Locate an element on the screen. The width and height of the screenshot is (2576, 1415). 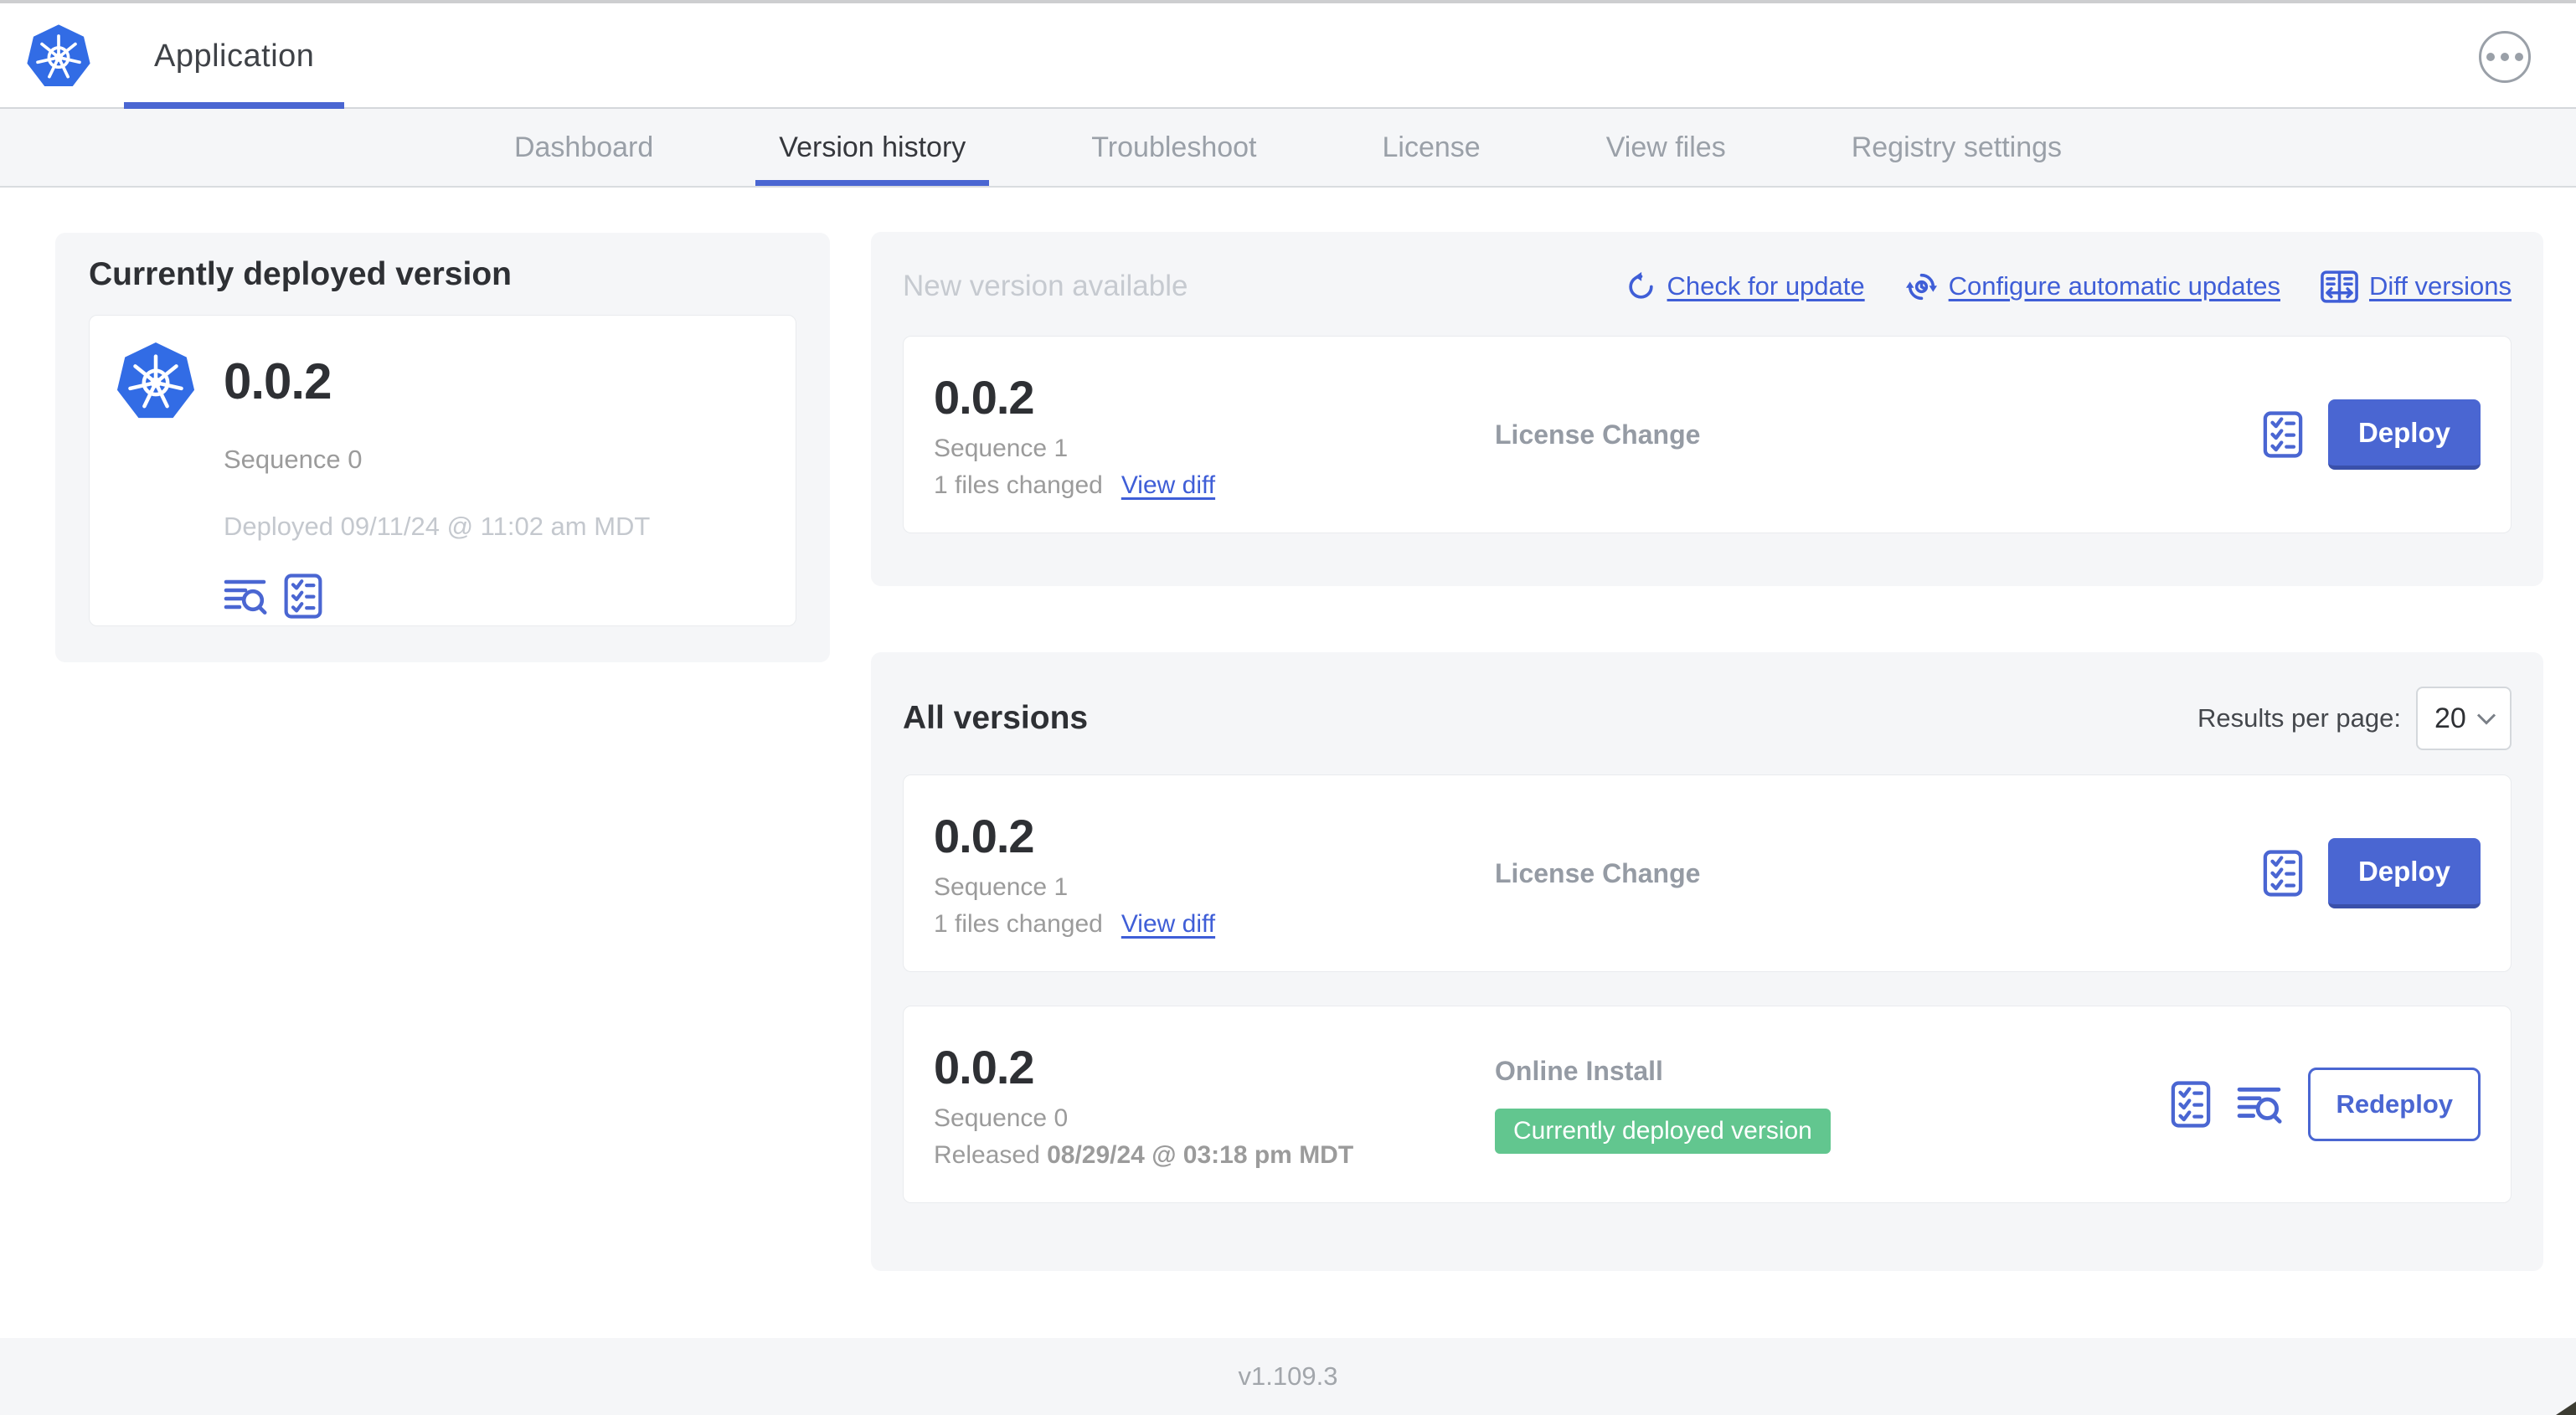
tab-version-history: Version history is located at coordinates (872, 147).